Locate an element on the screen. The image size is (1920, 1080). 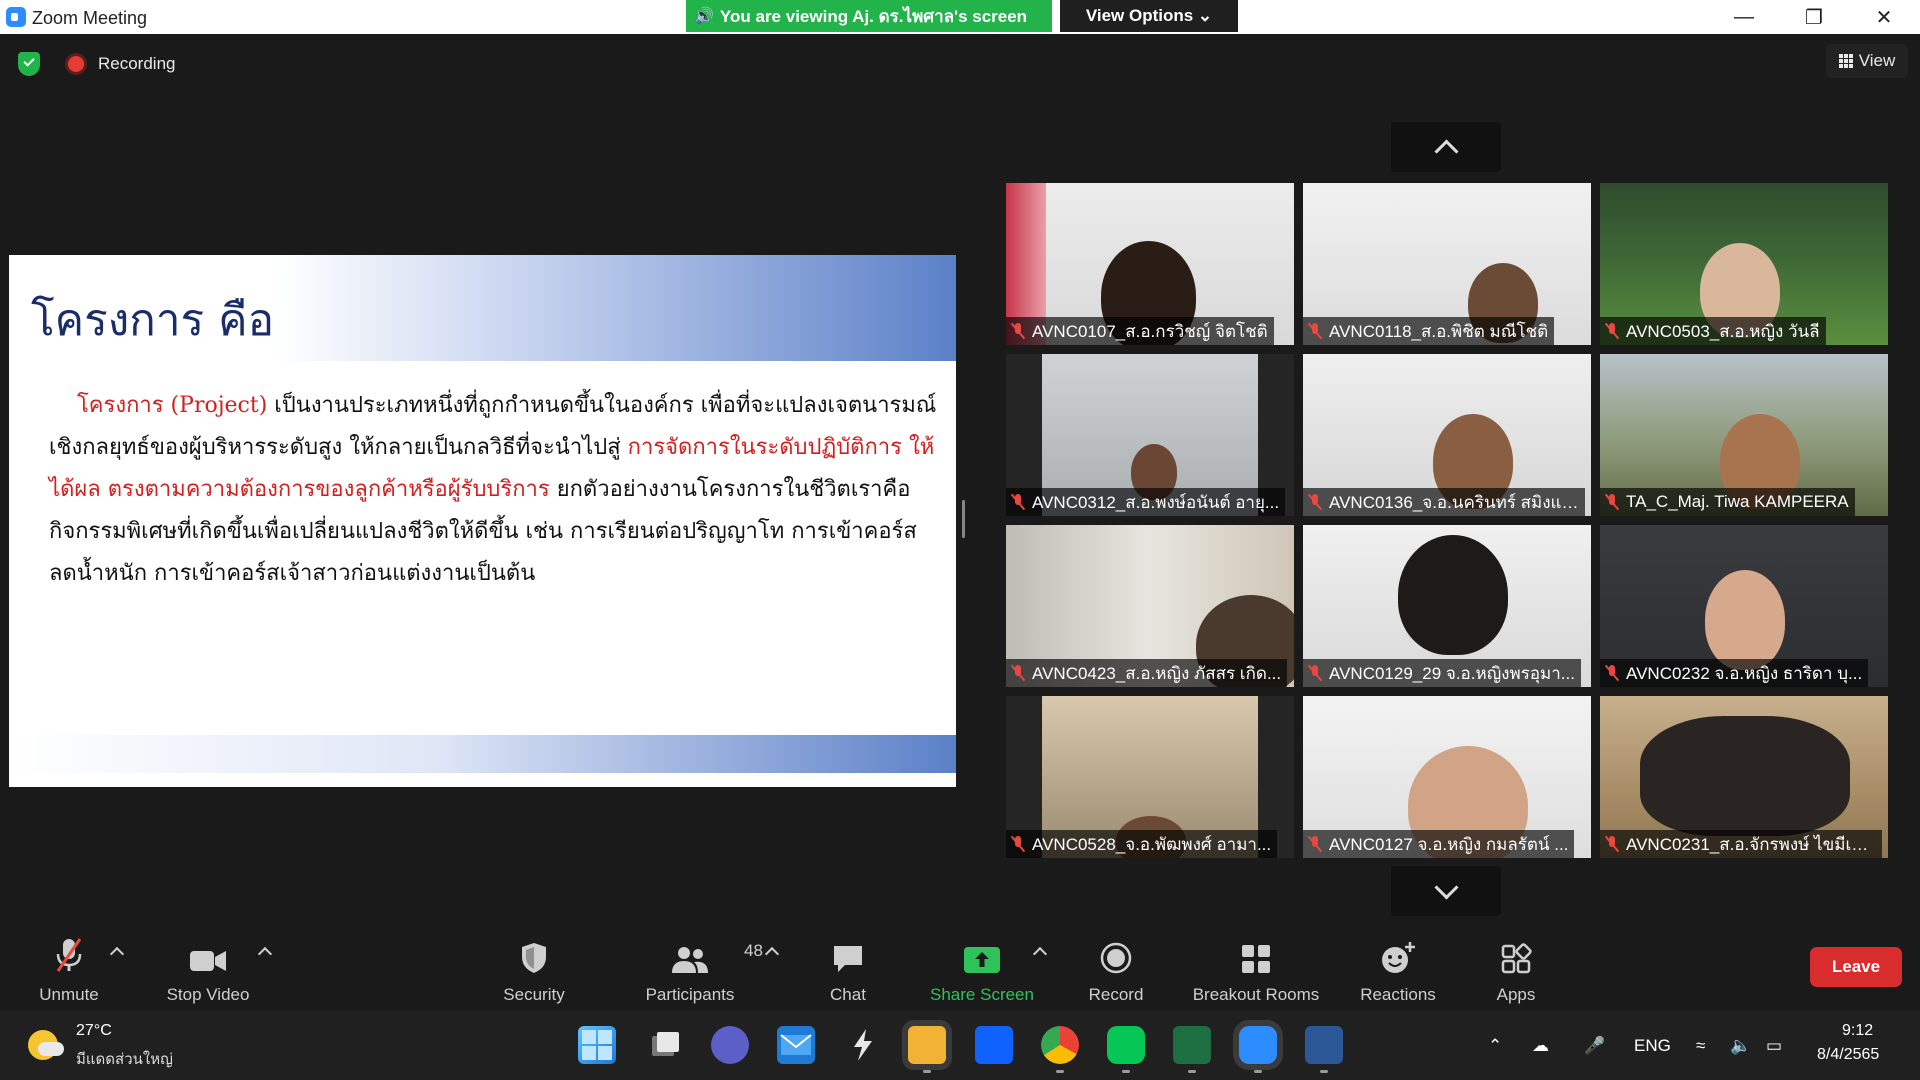
window-title: Zoom Meeting is located at coordinates (90, 18).